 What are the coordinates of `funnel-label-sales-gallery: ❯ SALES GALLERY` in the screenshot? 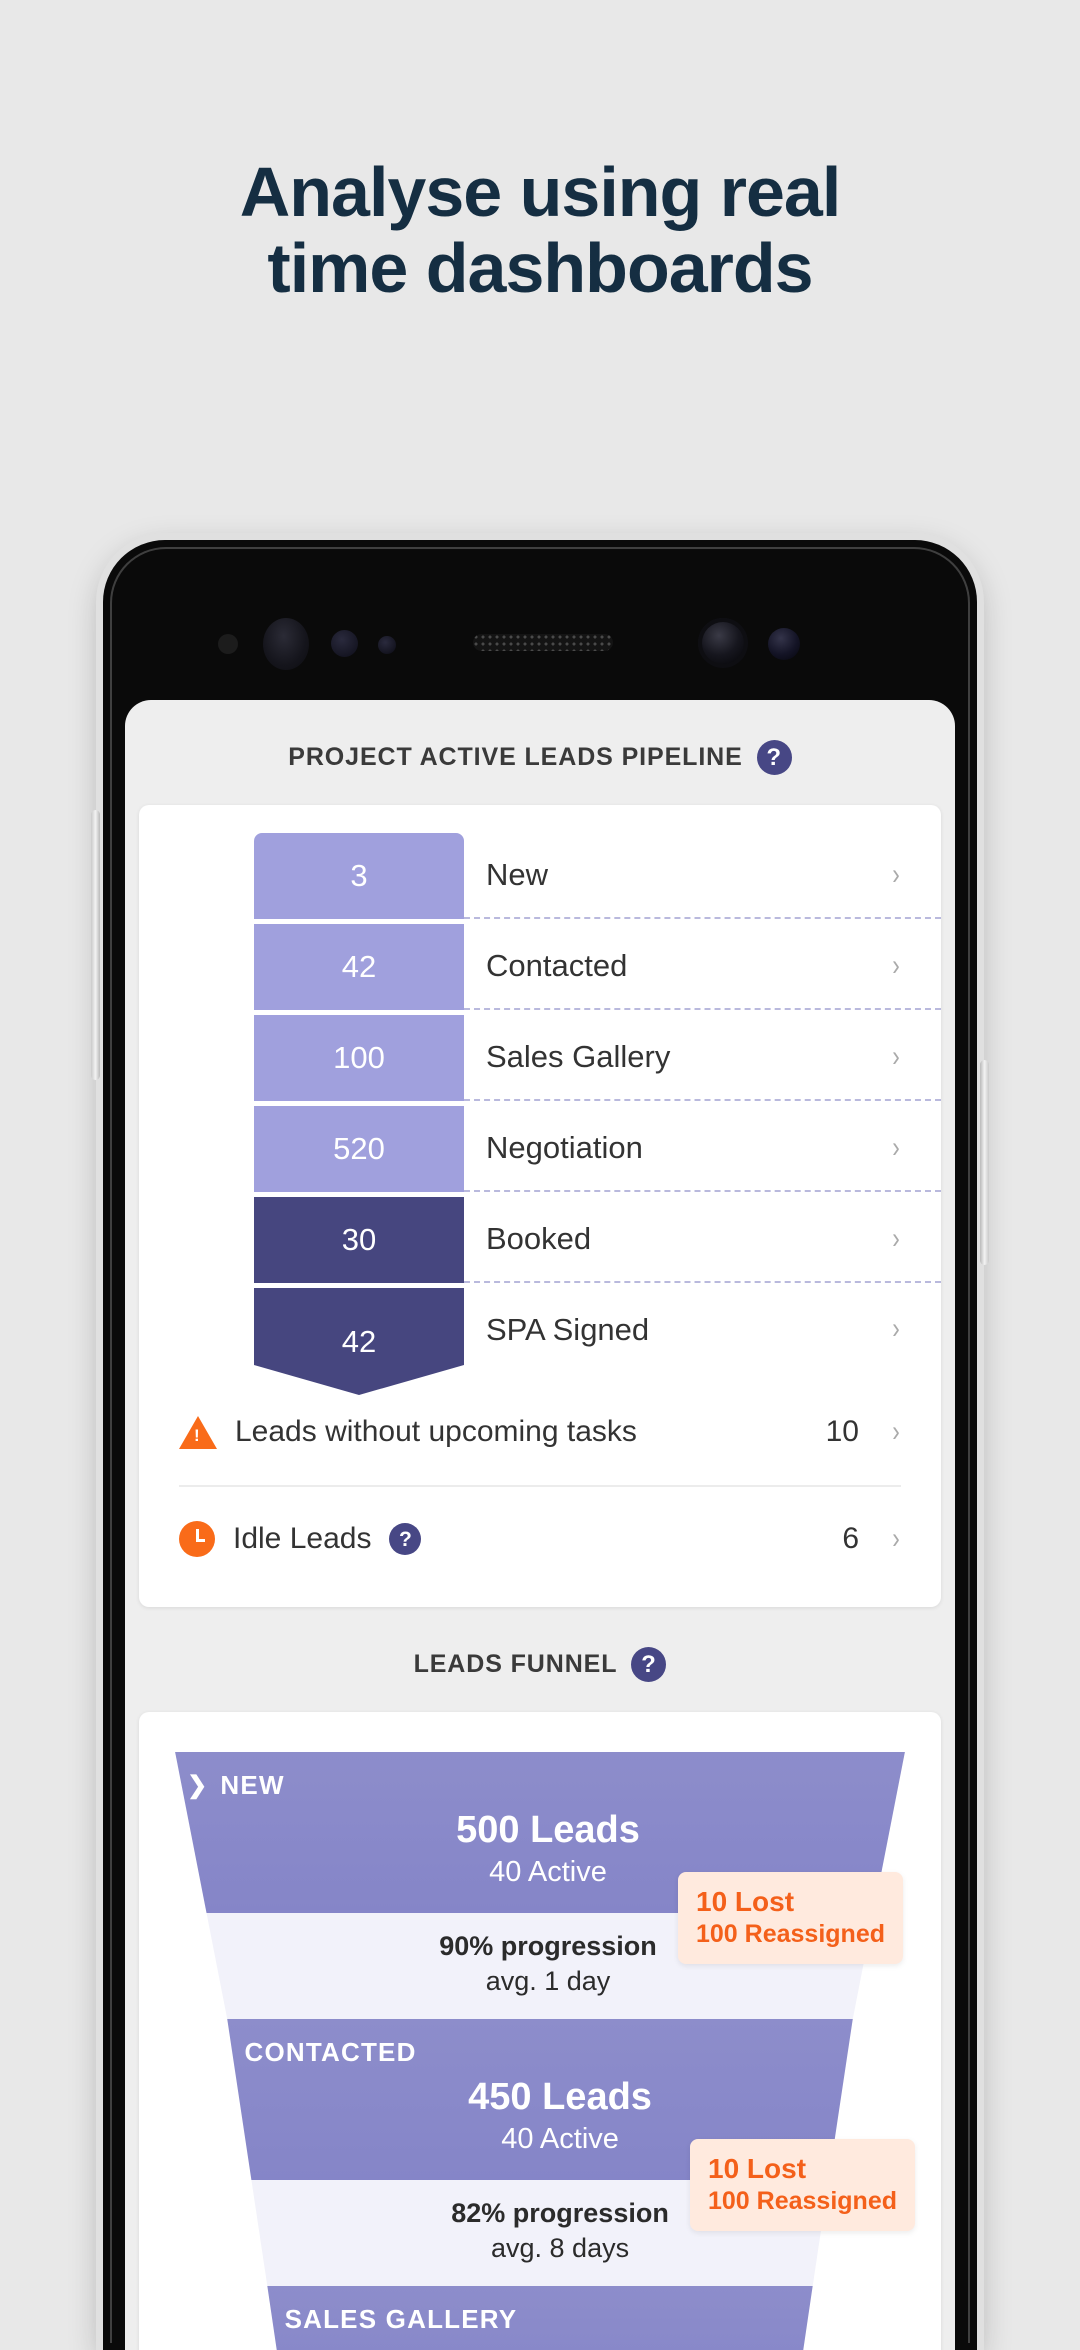 It's located at (531, 2319).